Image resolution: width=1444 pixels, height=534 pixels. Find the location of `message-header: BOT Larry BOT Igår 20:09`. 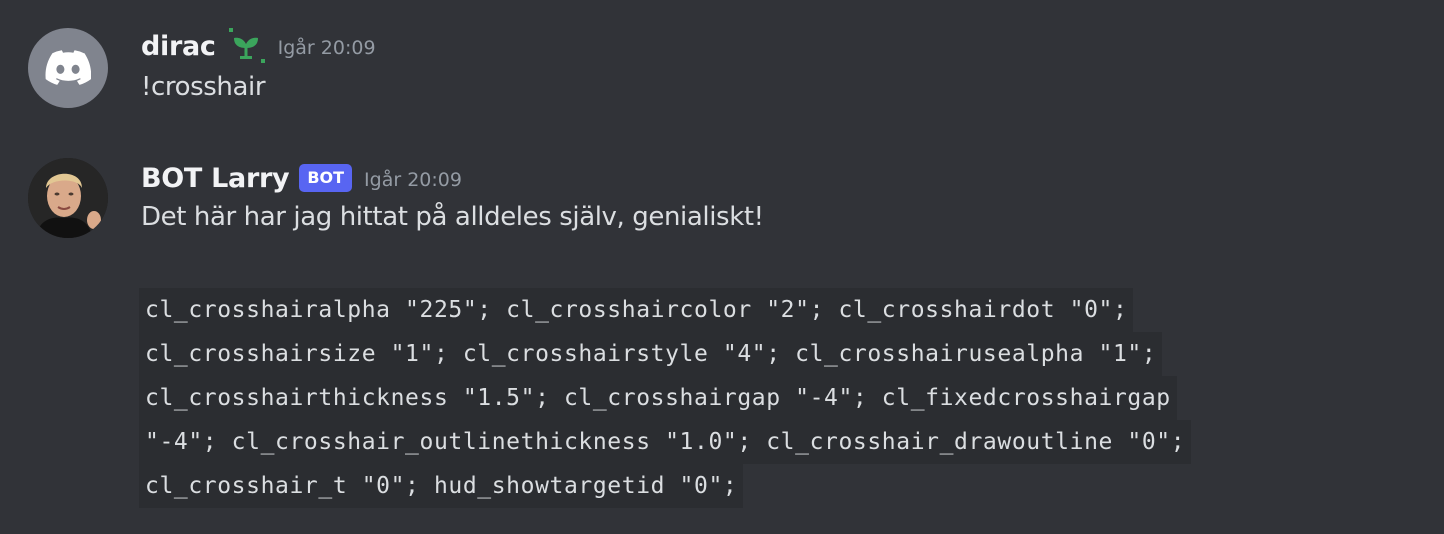

message-header: BOT Larry BOT Igår 20:09 is located at coordinates (301, 178).